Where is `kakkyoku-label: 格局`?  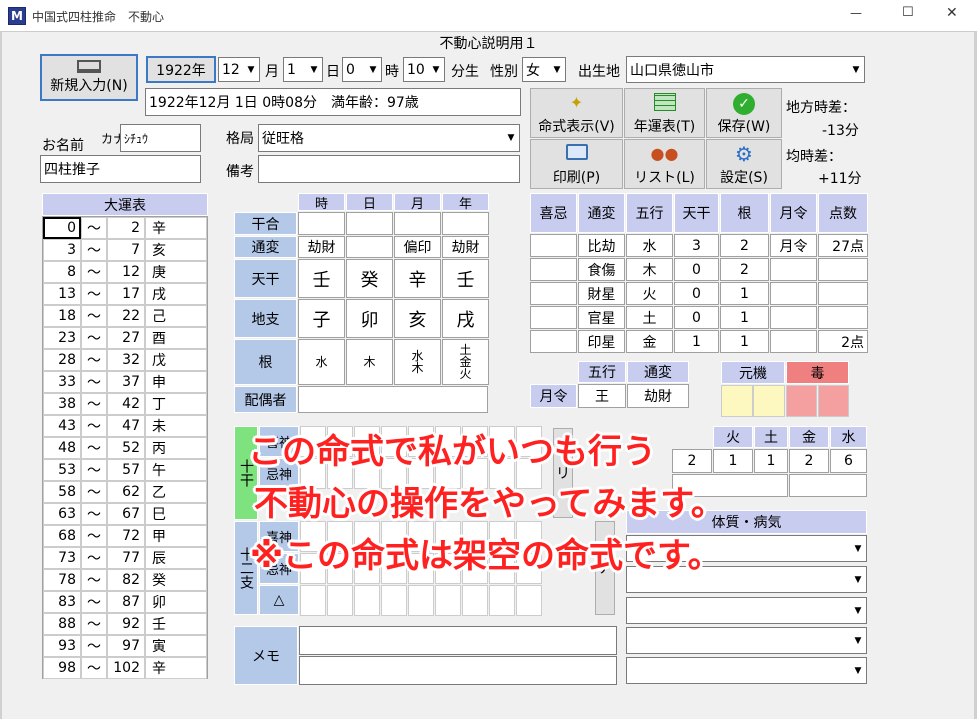 kakkyoku-label: 格局 is located at coordinates (240, 139).